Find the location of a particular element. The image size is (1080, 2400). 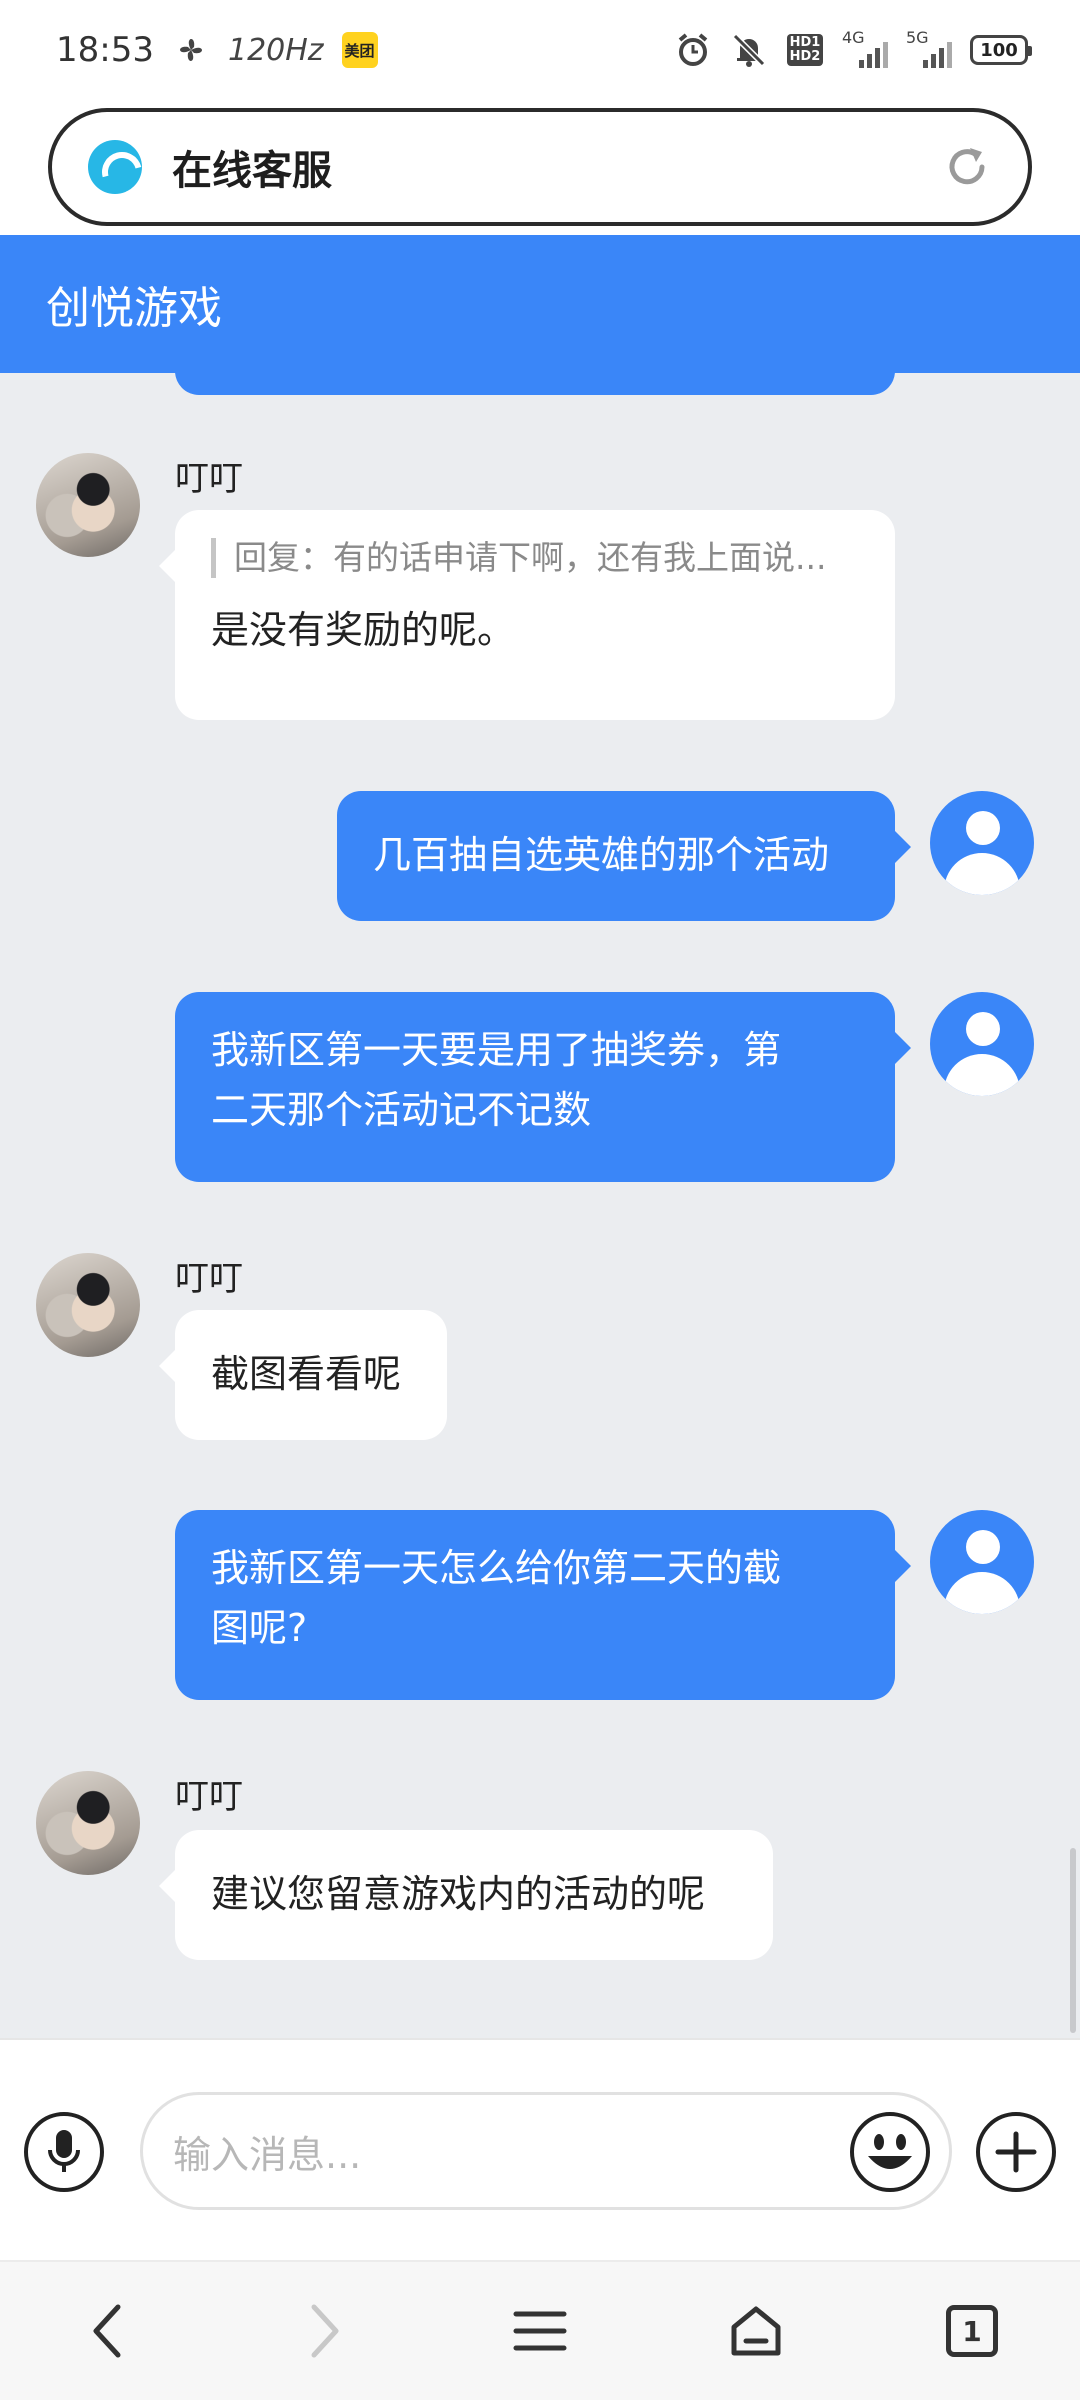

menu-button is located at coordinates (540, 2331).